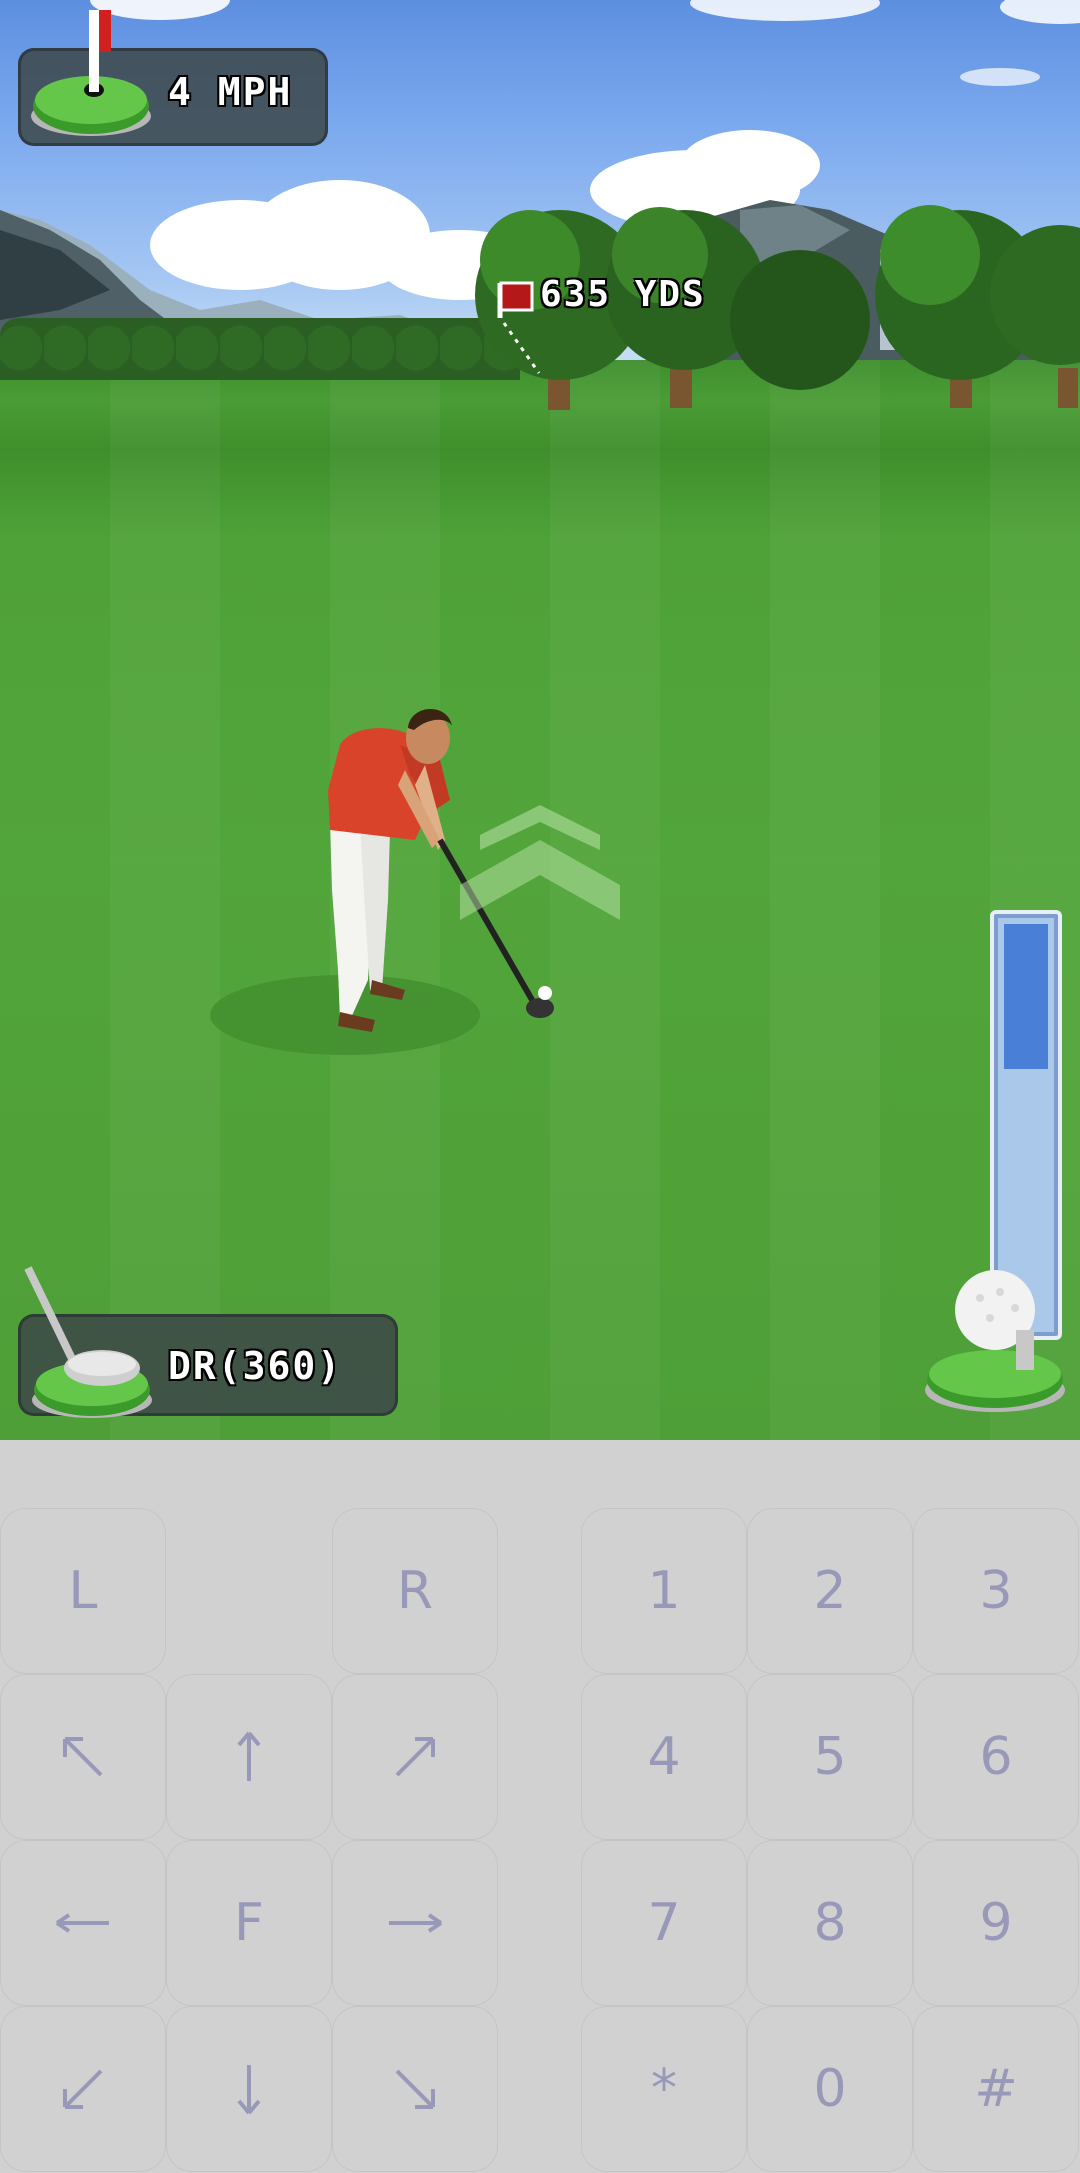  Describe the element at coordinates (830, 1923) in the screenshot. I see `key-8: 8` at that location.